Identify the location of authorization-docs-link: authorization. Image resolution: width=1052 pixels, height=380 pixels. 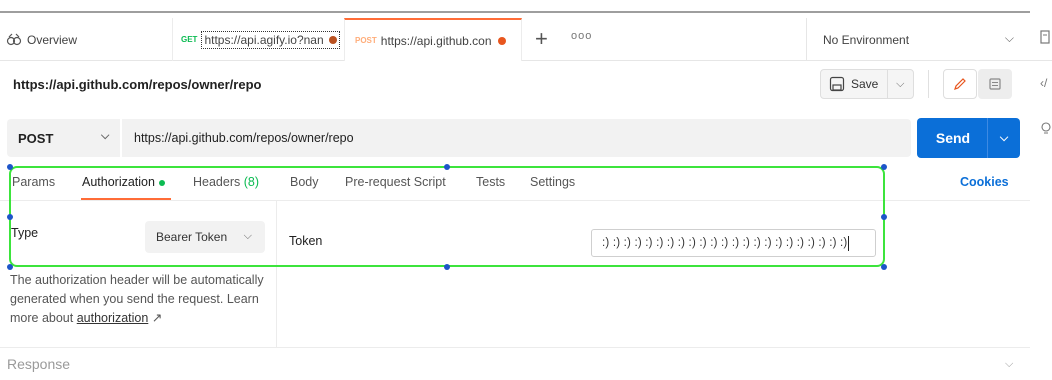
(113, 318).